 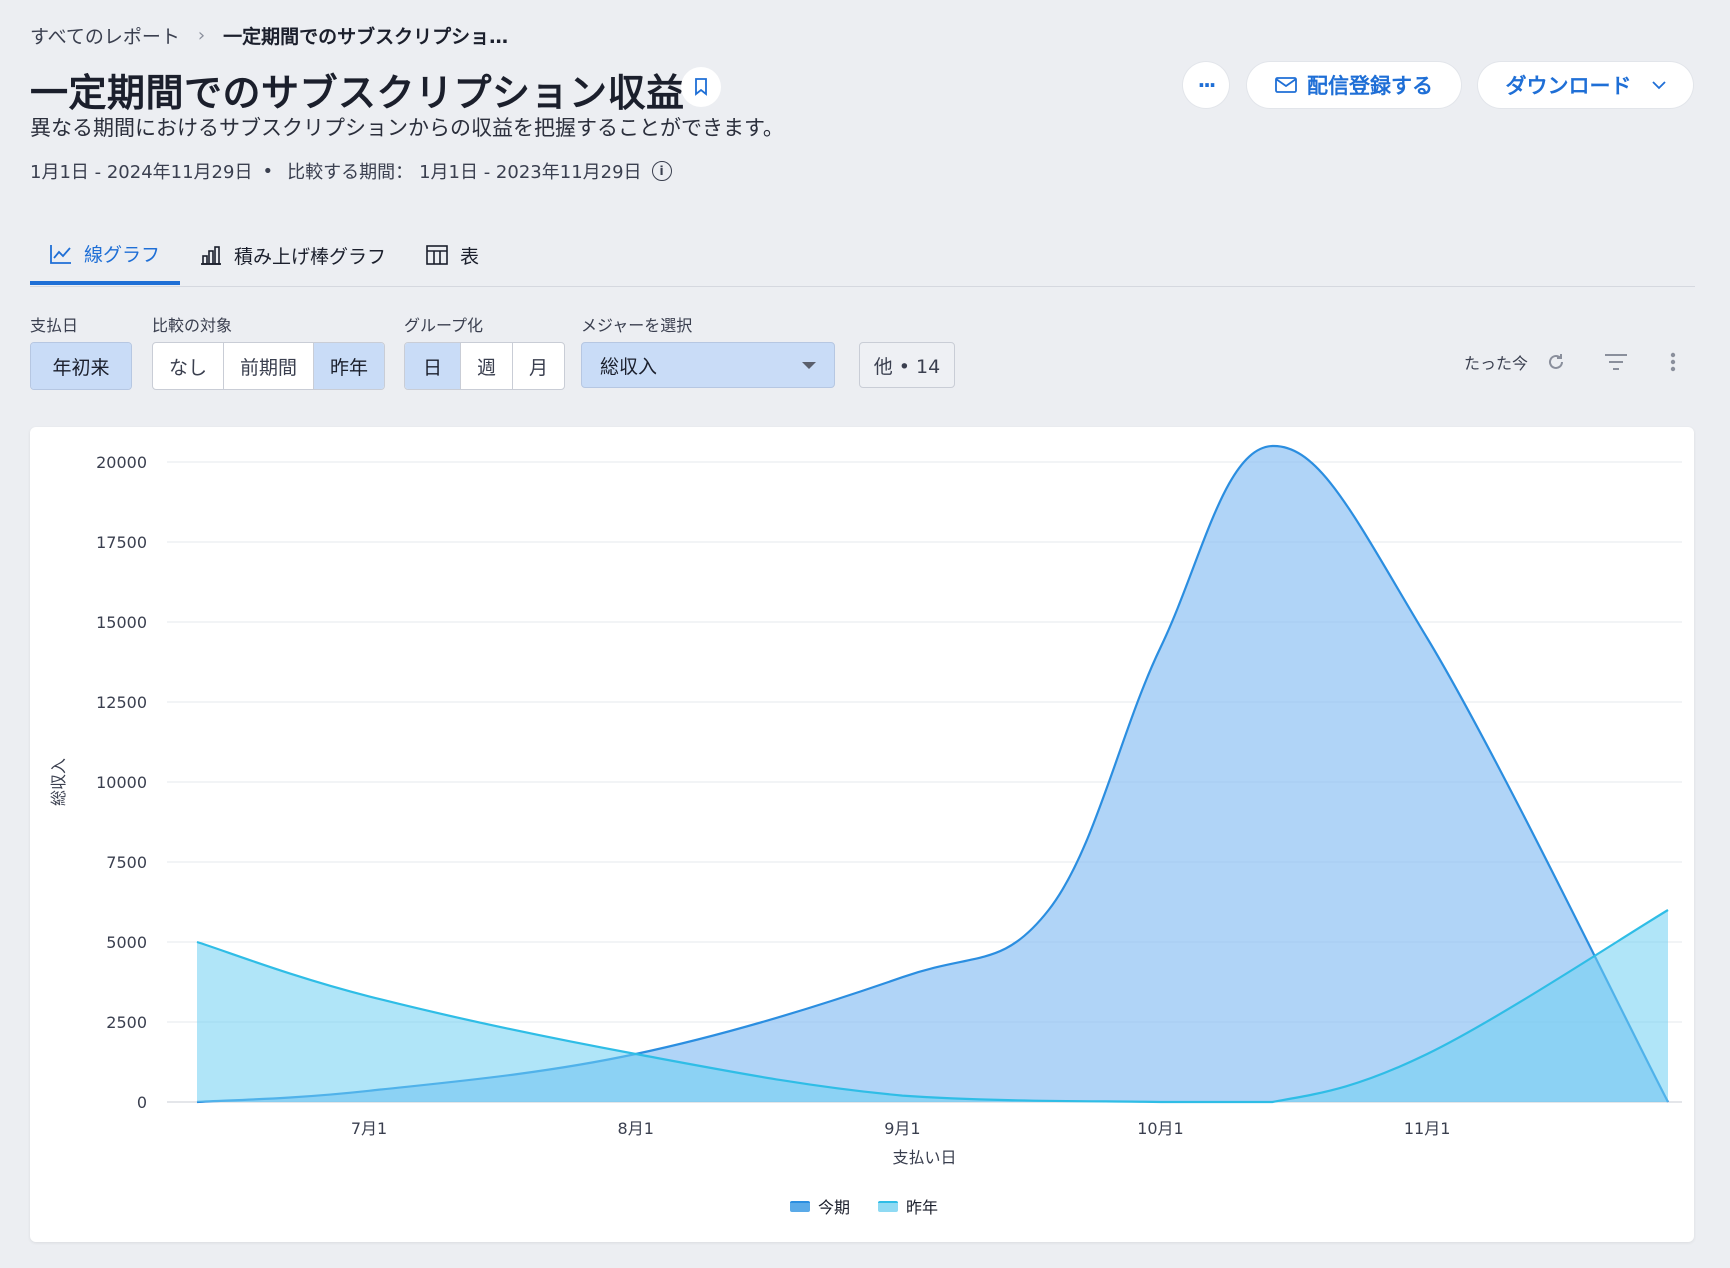 I want to click on last-updated-text: たった今, so click(x=1496, y=363).